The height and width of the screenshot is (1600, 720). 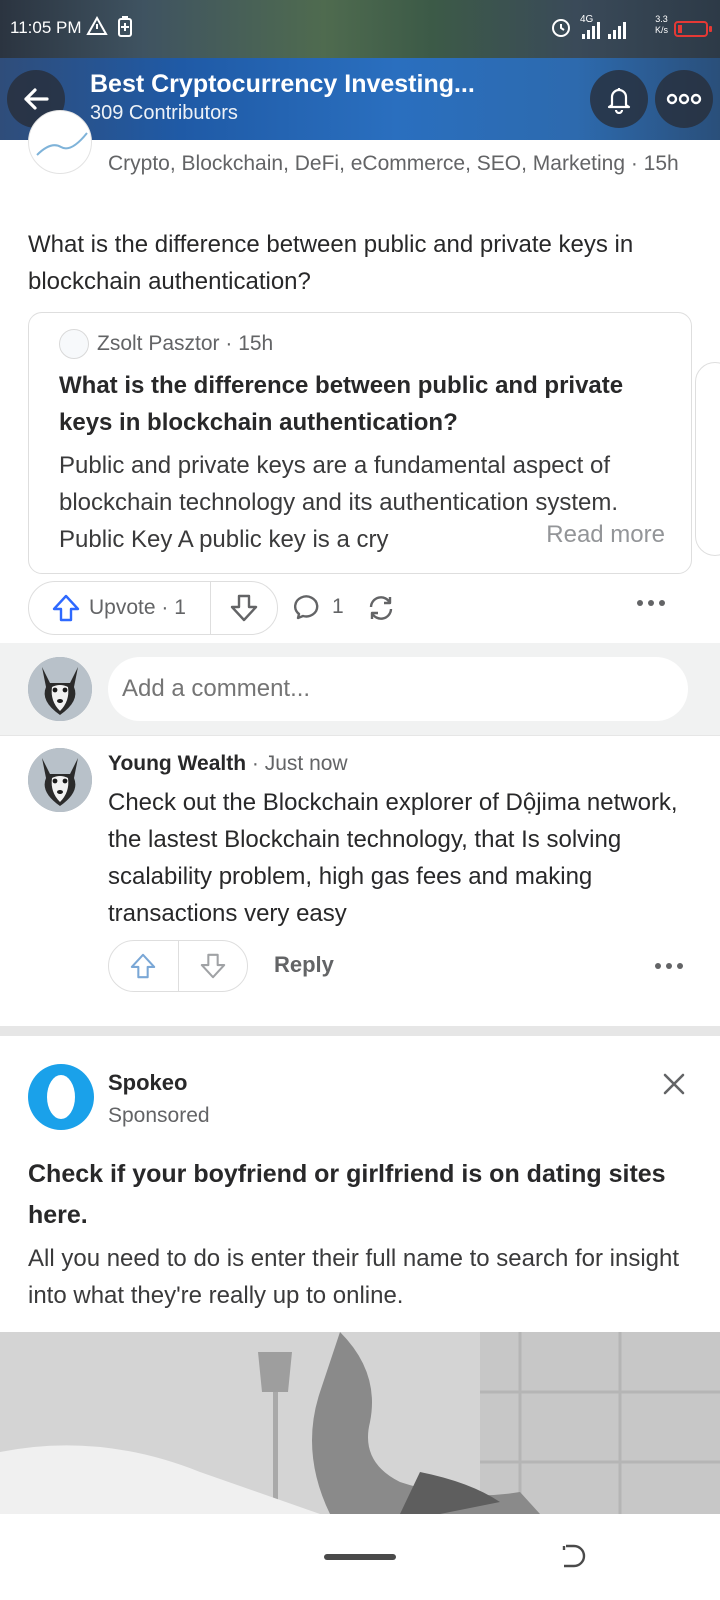 I want to click on comment-overflow-button, so click(x=669, y=967).